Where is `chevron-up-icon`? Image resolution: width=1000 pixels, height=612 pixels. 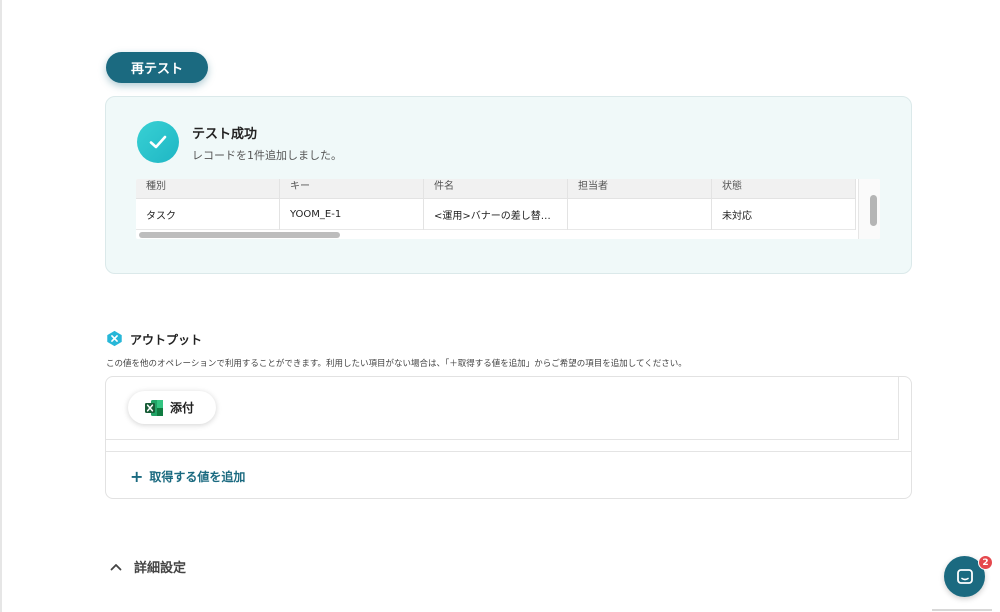
chevron-up-icon is located at coordinates (116, 566).